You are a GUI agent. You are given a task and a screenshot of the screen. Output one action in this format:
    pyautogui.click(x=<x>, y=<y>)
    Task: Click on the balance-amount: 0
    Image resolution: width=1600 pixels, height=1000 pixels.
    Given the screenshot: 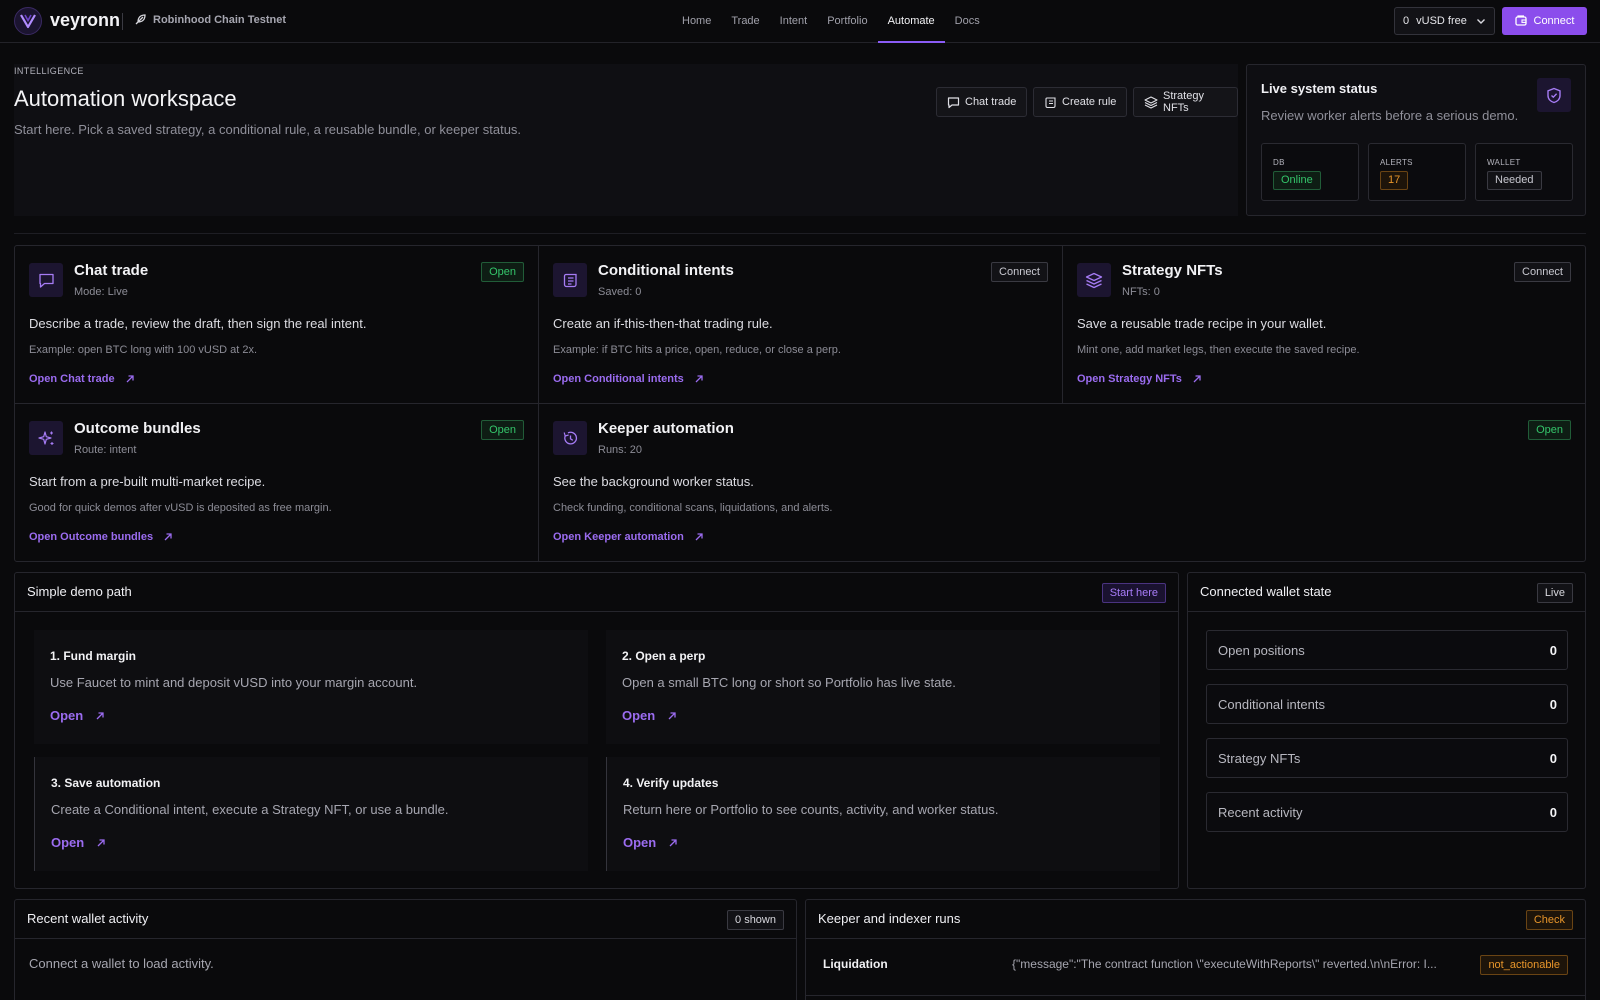 What is the action you would take?
    pyautogui.click(x=1406, y=21)
    